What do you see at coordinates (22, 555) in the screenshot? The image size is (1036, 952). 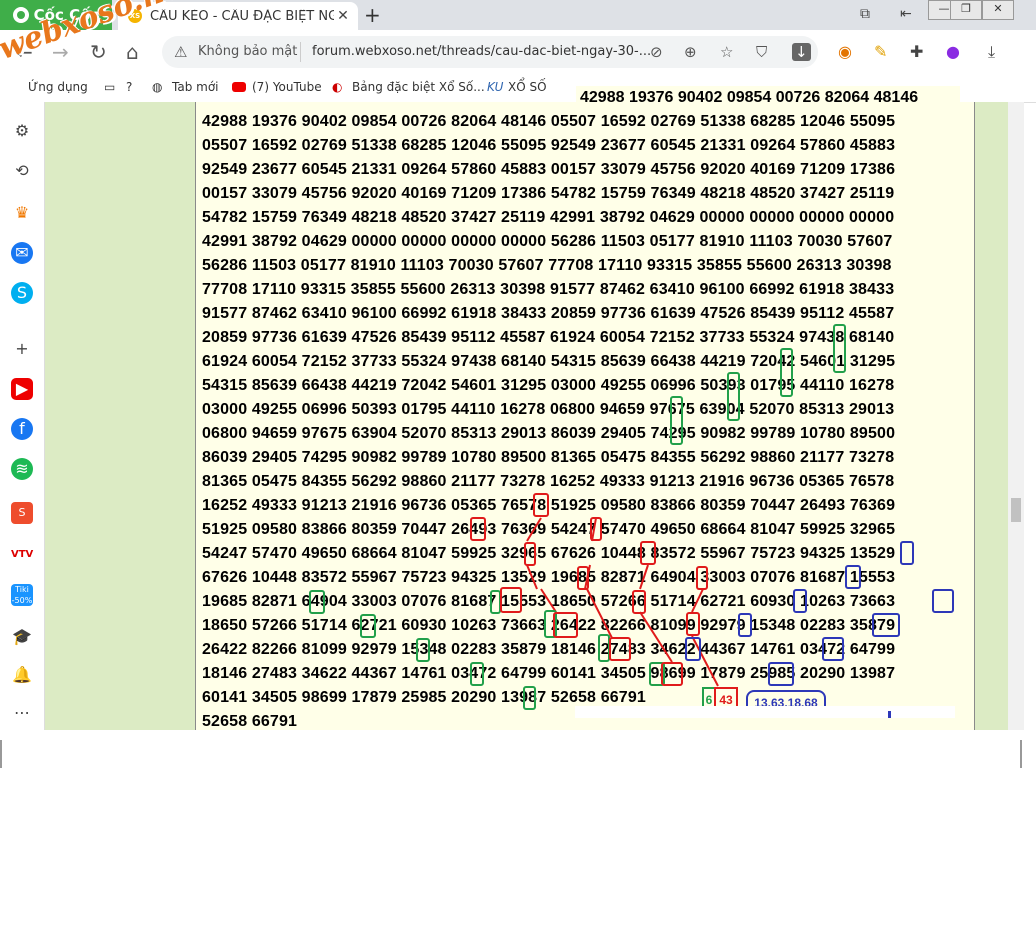 I see `vtv-icon: VTV` at bounding box center [22, 555].